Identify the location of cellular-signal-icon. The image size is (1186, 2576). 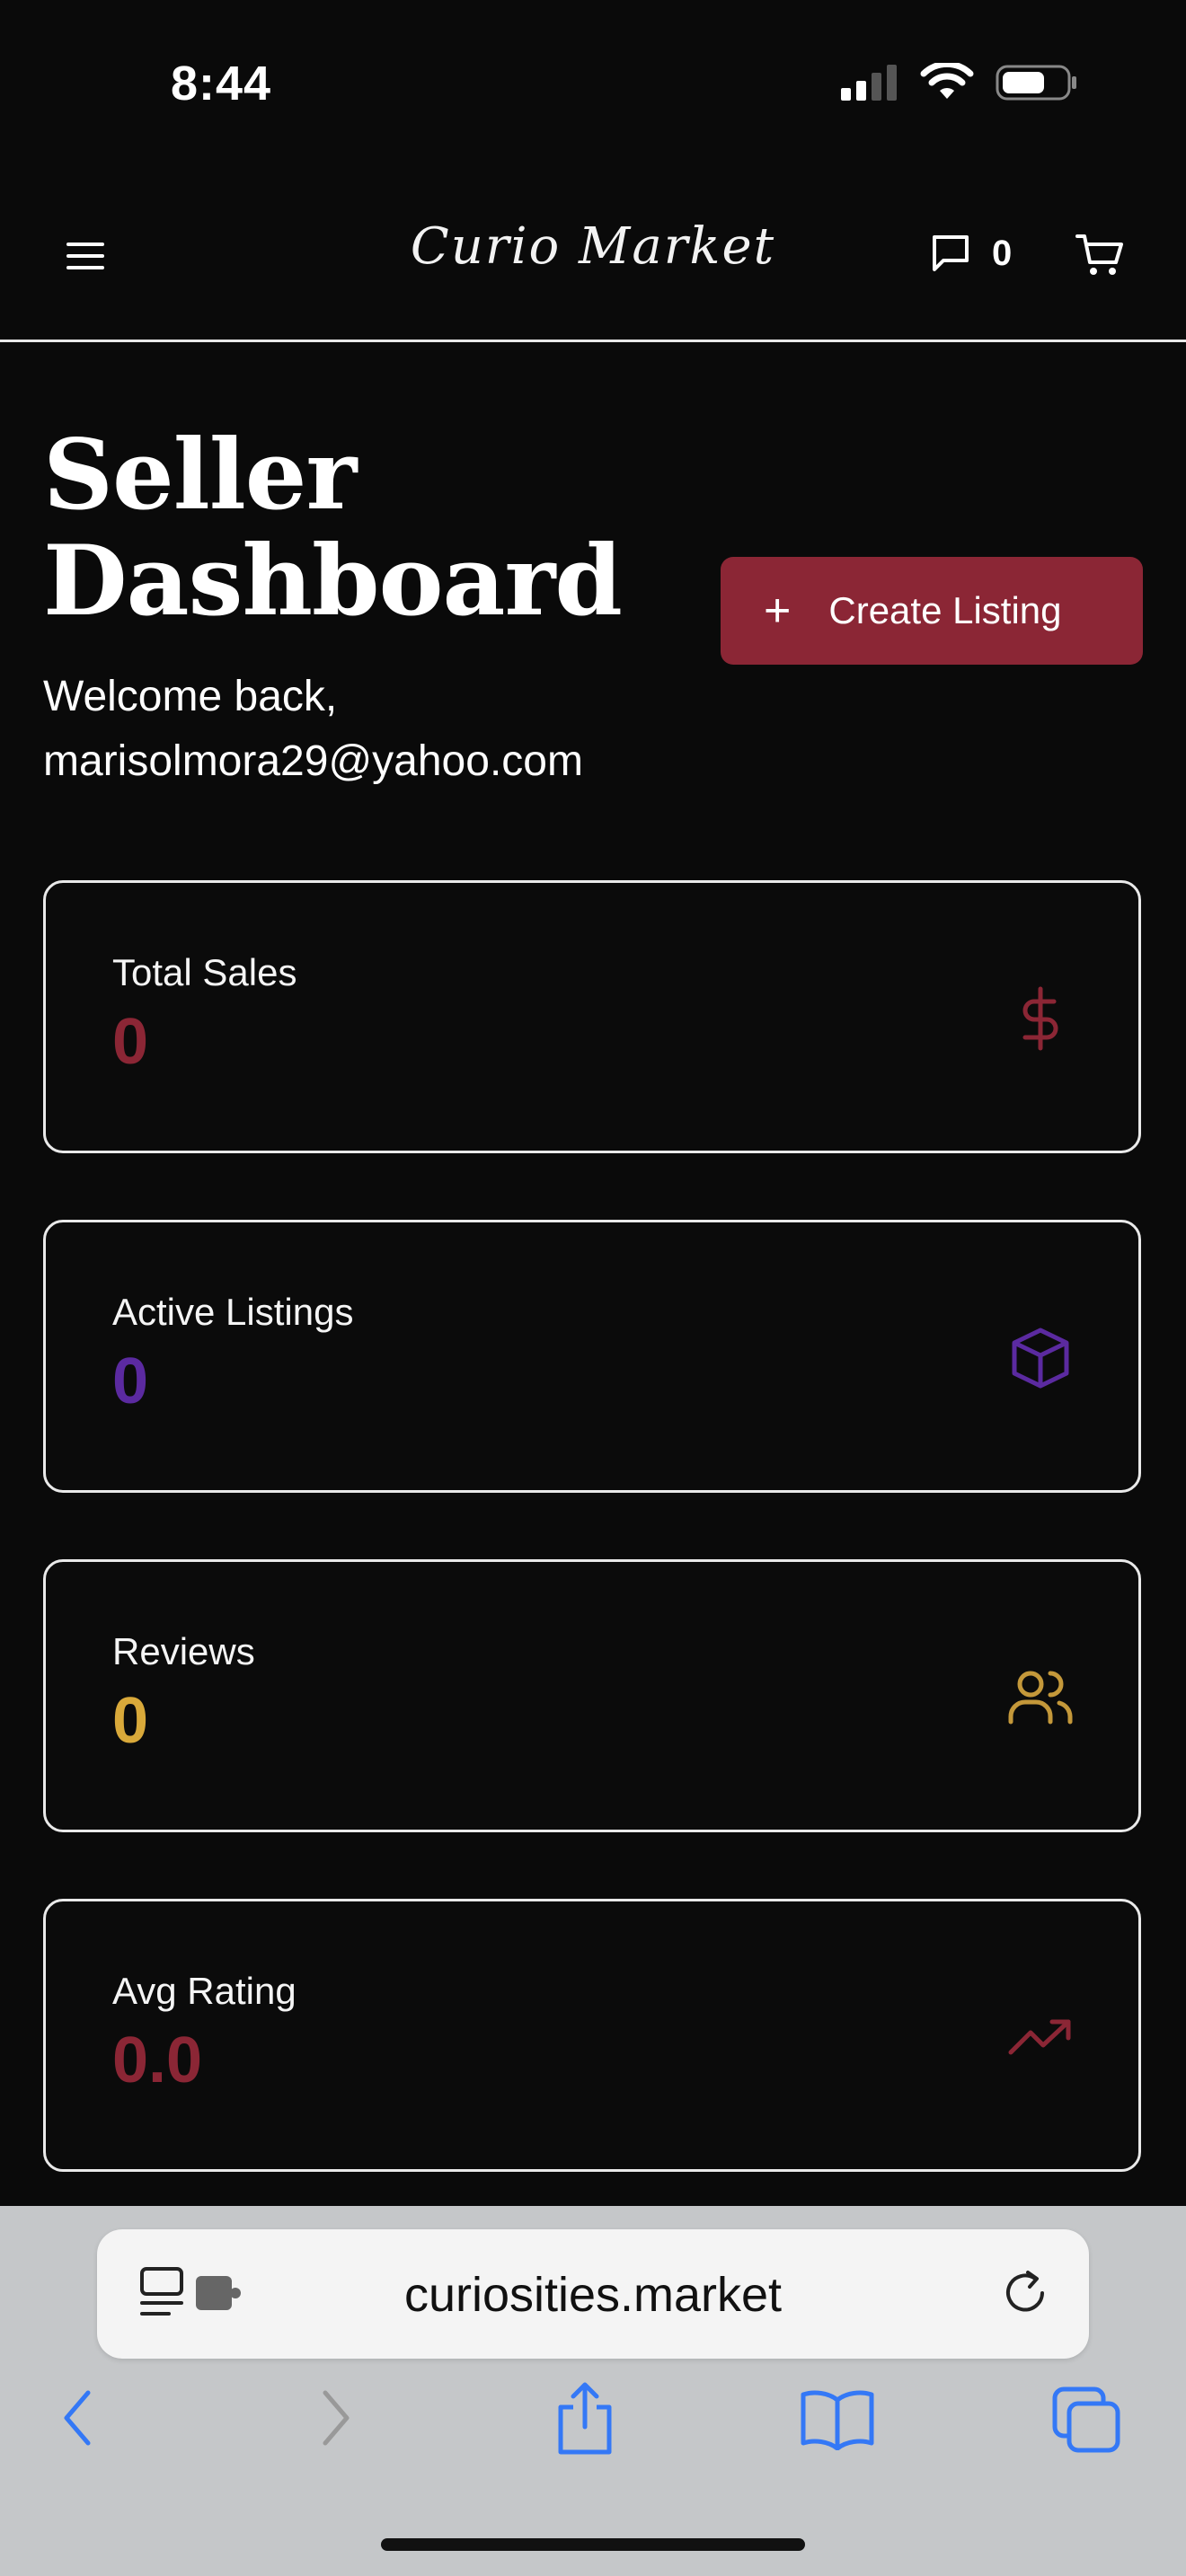
(869, 83).